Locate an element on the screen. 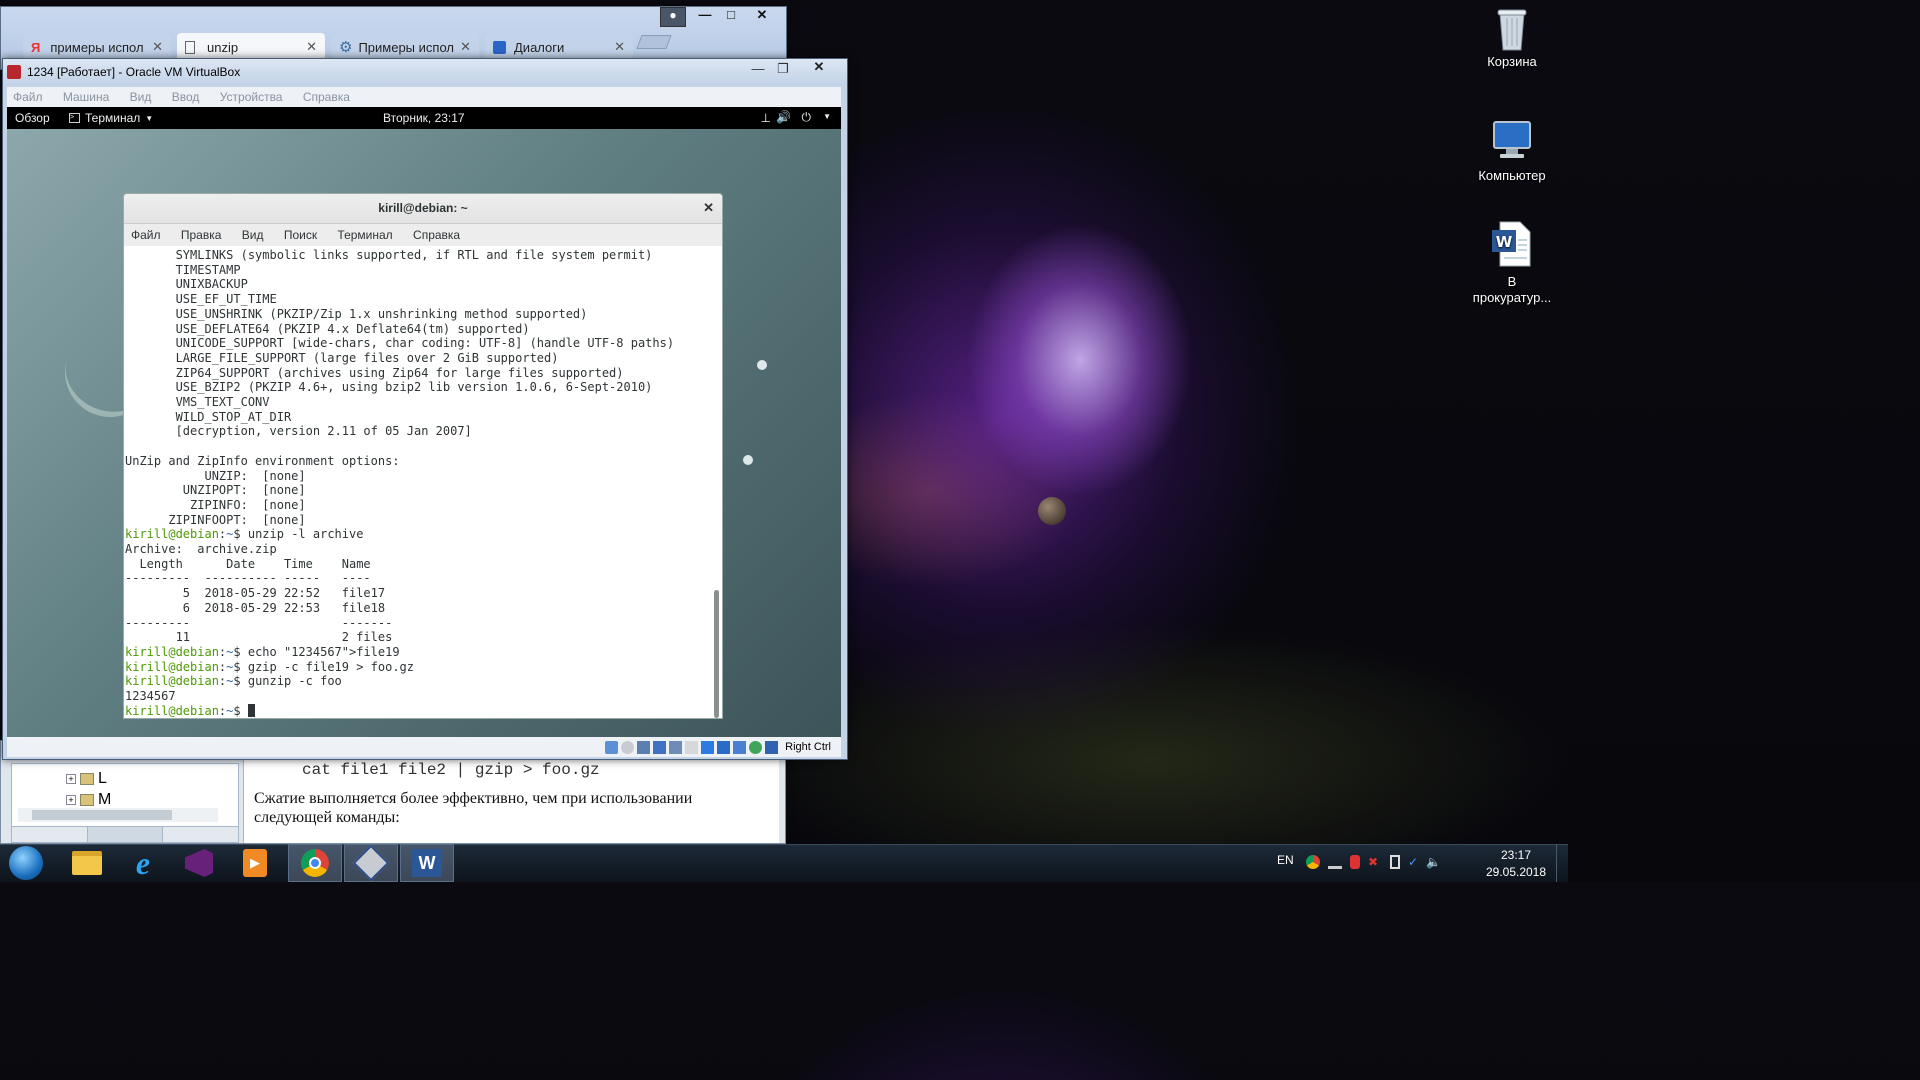  terminal-menu-edit: Правка is located at coordinates (201, 235).